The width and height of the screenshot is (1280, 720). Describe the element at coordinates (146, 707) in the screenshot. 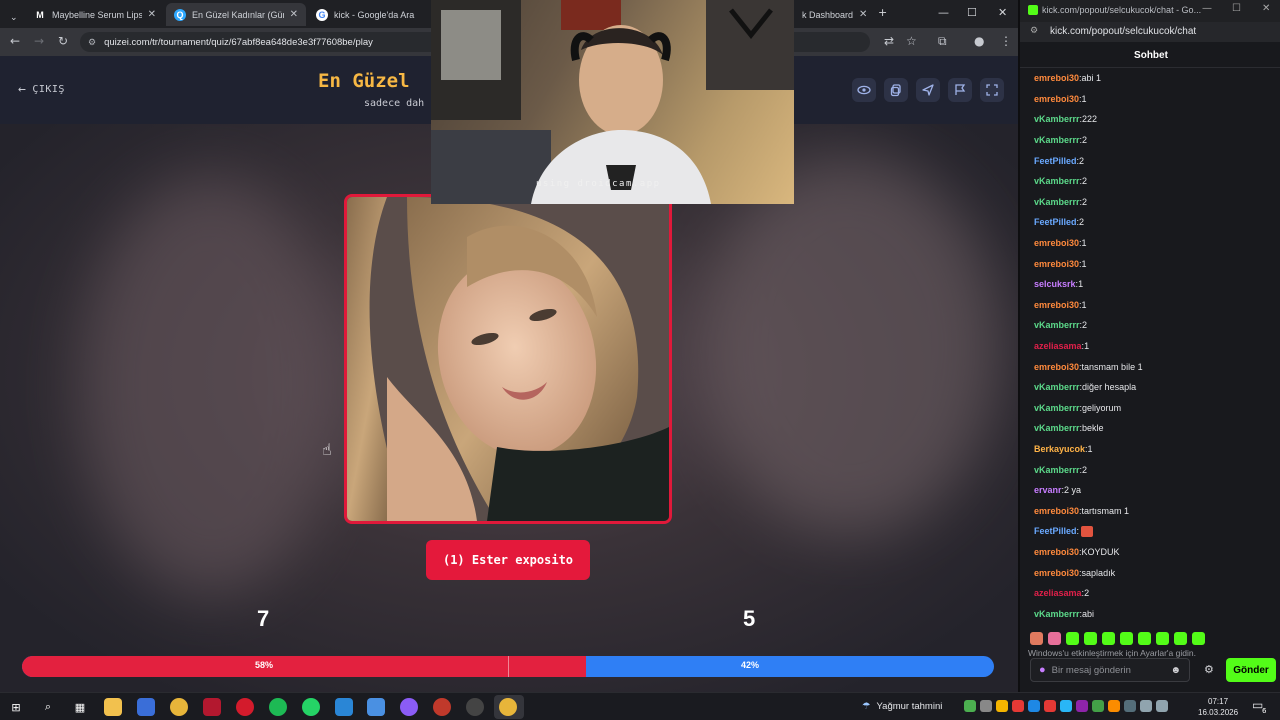

I see `store-icon` at that location.